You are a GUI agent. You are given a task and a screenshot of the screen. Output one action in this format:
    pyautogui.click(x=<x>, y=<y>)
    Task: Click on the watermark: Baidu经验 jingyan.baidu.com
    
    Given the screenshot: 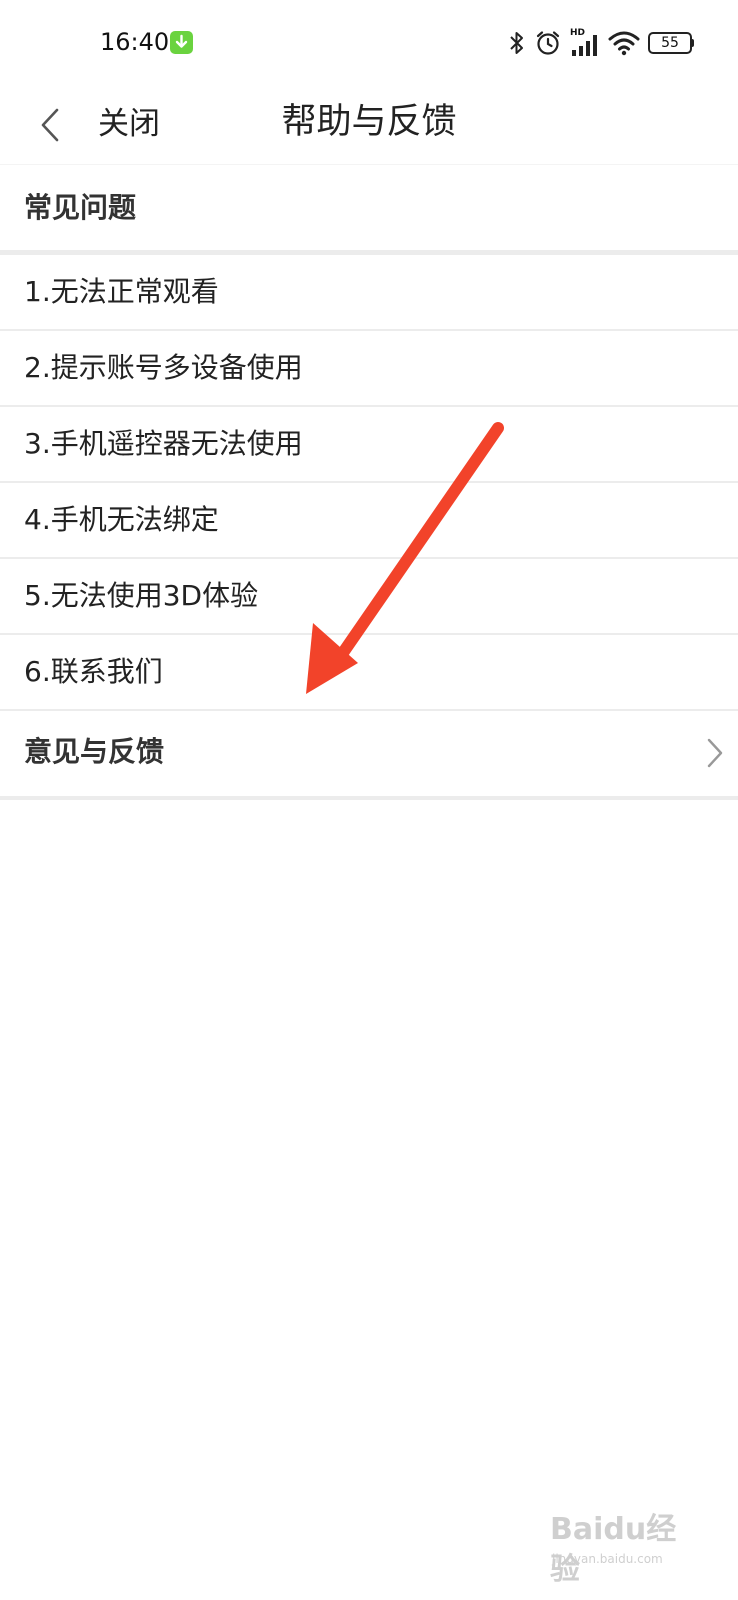 What is the action you would take?
    pyautogui.click(x=625, y=1548)
    